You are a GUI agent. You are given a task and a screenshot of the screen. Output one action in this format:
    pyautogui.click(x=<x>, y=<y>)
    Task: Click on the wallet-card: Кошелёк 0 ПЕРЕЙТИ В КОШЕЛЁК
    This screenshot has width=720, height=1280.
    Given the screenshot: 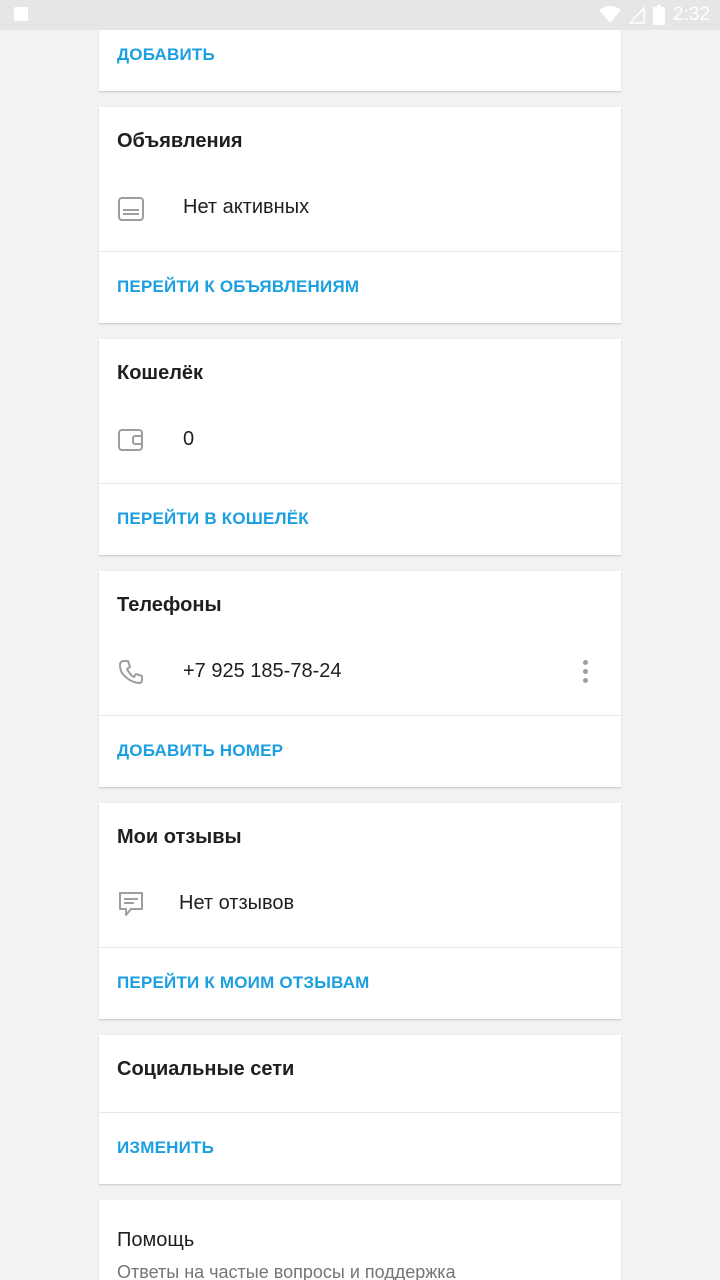 What is the action you would take?
    pyautogui.click(x=360, y=447)
    